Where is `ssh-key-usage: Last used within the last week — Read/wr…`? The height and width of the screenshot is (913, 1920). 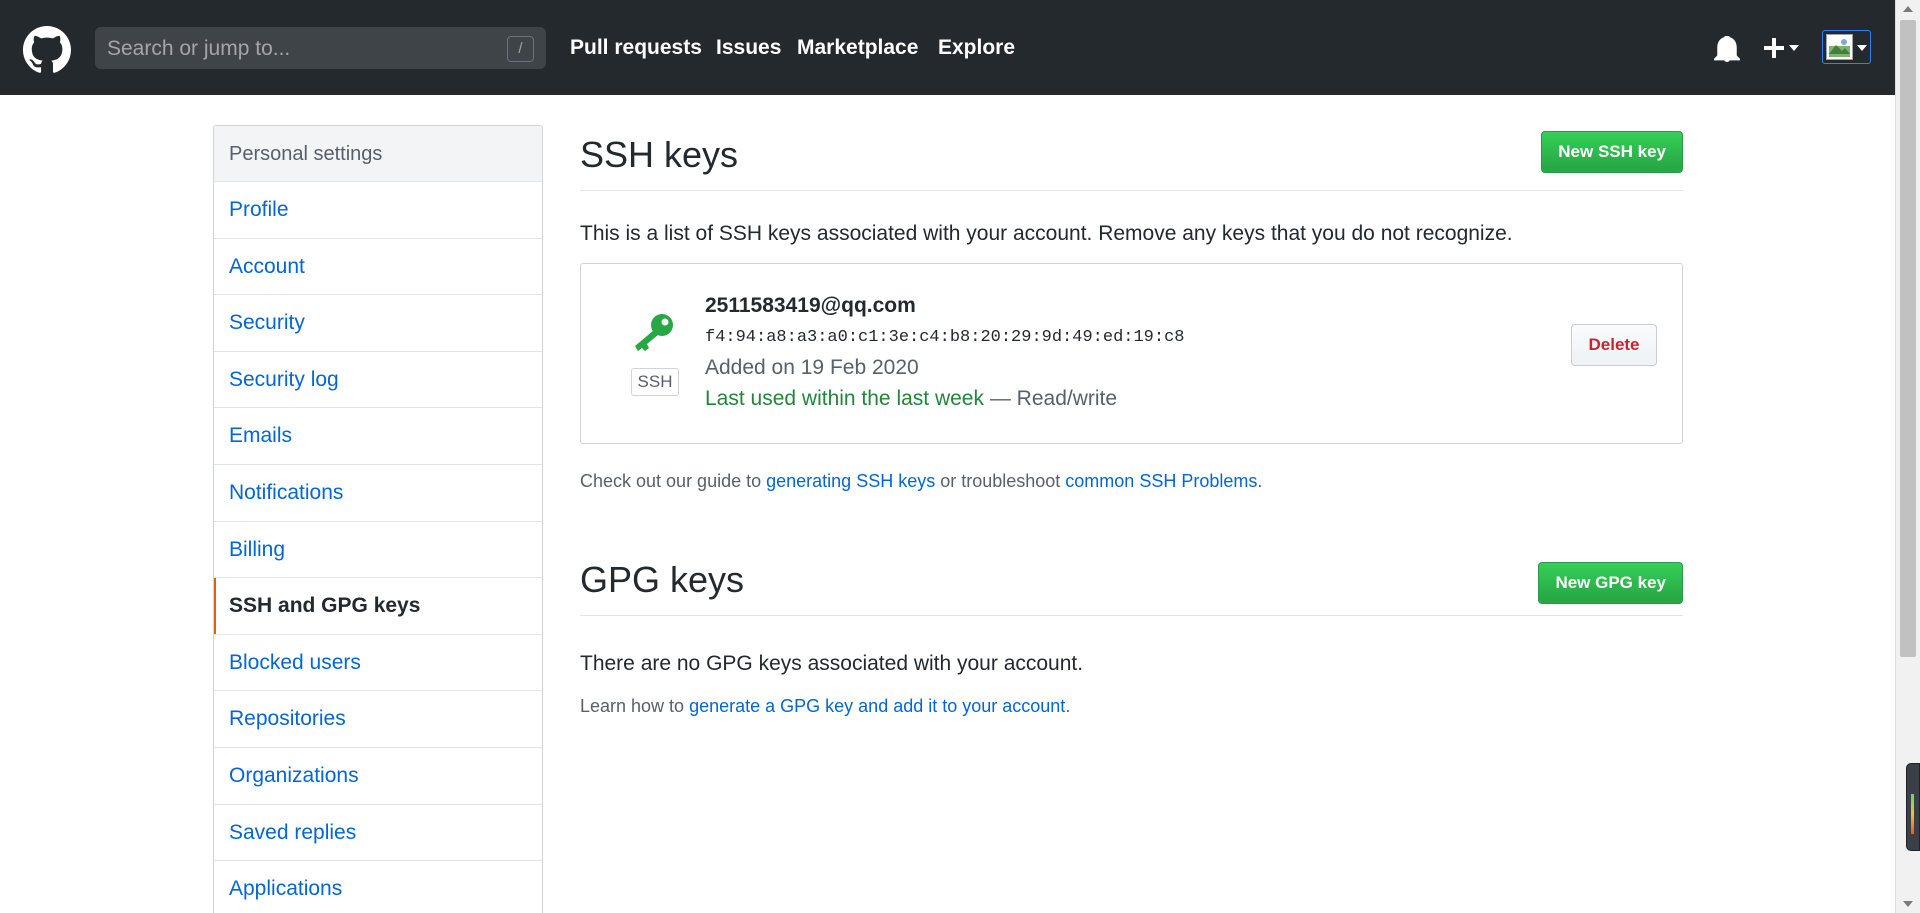
ssh-key-usage: Last used within the last week — Read/wr… is located at coordinates (911, 399).